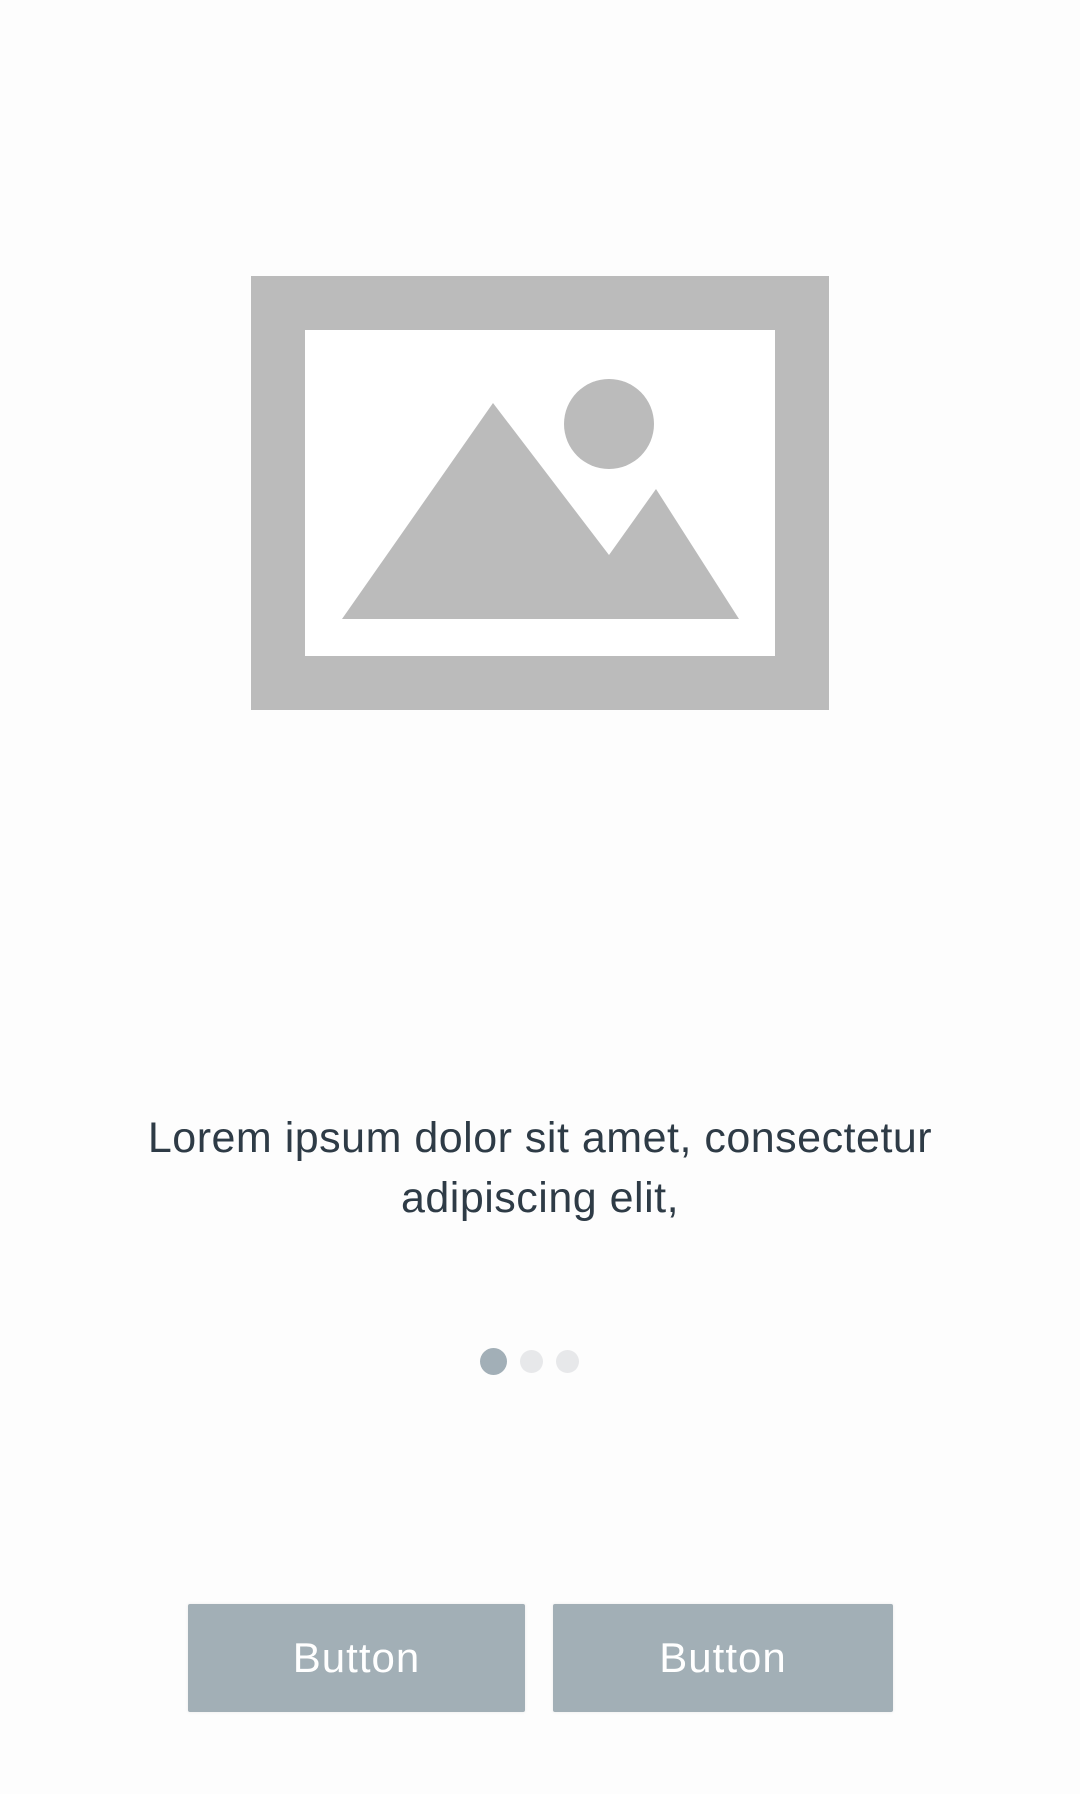 Image resolution: width=1080 pixels, height=1794 pixels. Describe the element at coordinates (723, 1658) in the screenshot. I see `right-action-button: Button` at that location.